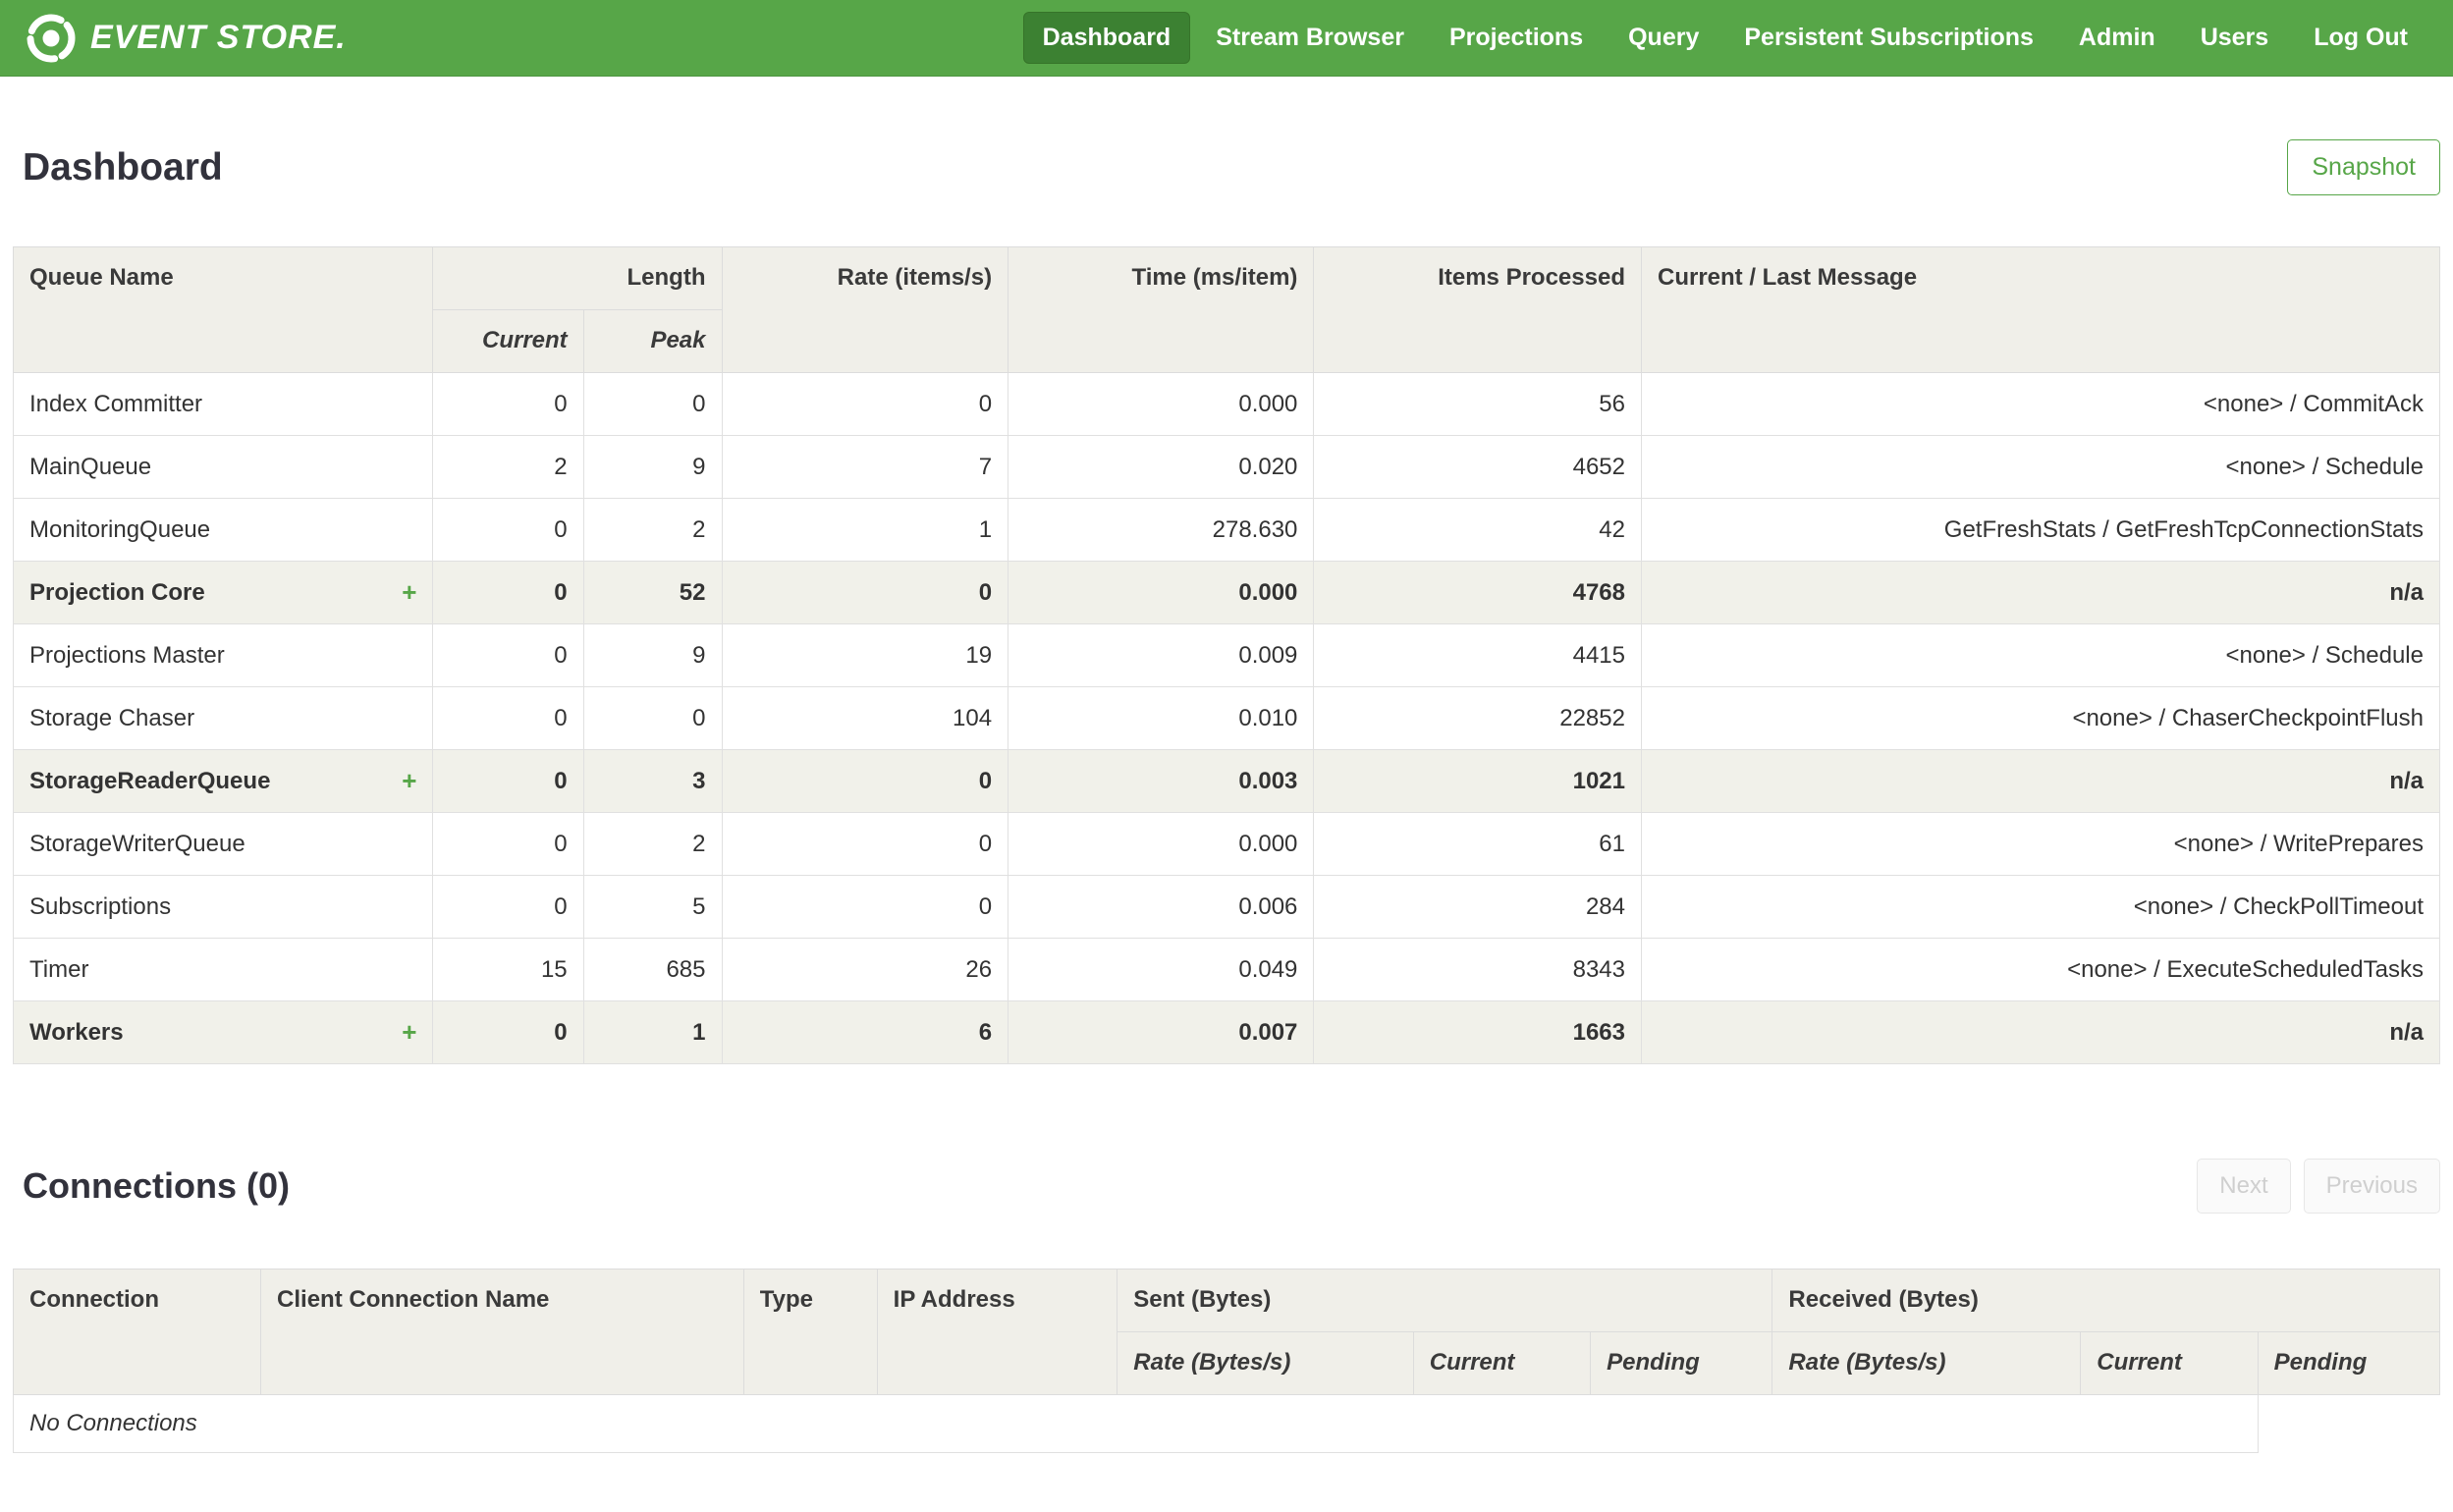  Describe the element at coordinates (865, 718) in the screenshot. I see `queue-rate-cell: 104` at that location.